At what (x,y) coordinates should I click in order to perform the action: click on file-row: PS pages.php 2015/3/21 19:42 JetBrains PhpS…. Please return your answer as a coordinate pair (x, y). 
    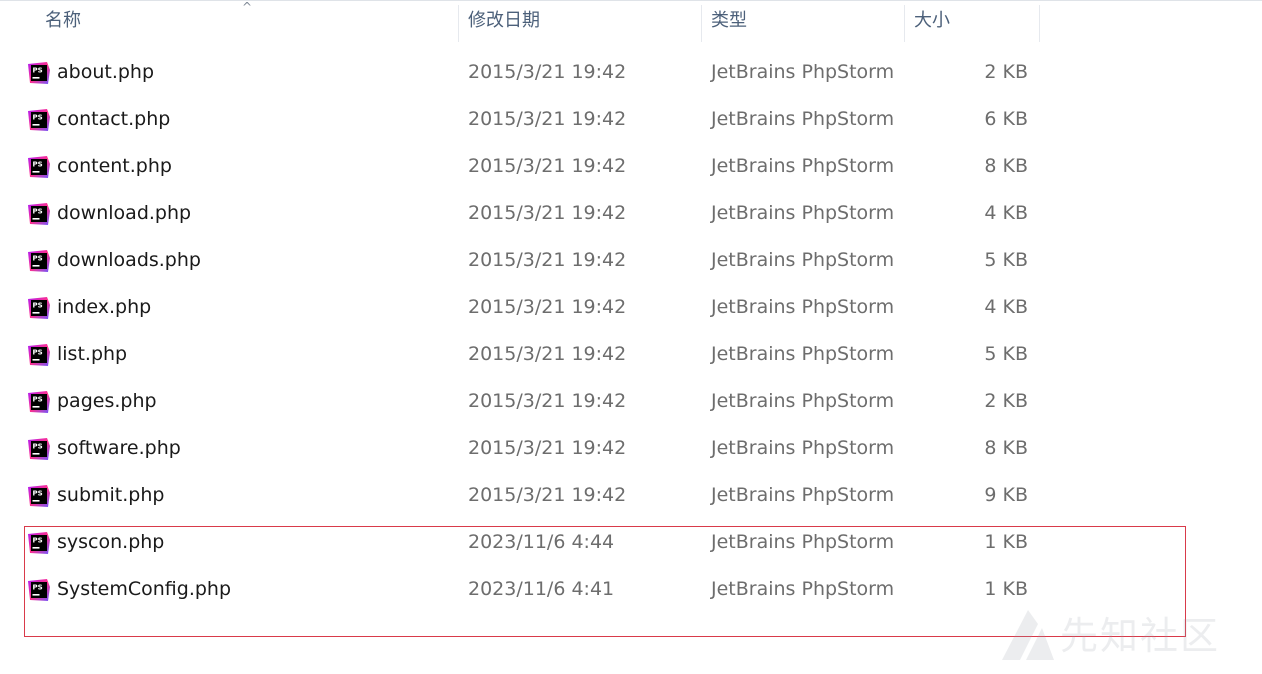
    Looking at the image, I should click on (520, 401).